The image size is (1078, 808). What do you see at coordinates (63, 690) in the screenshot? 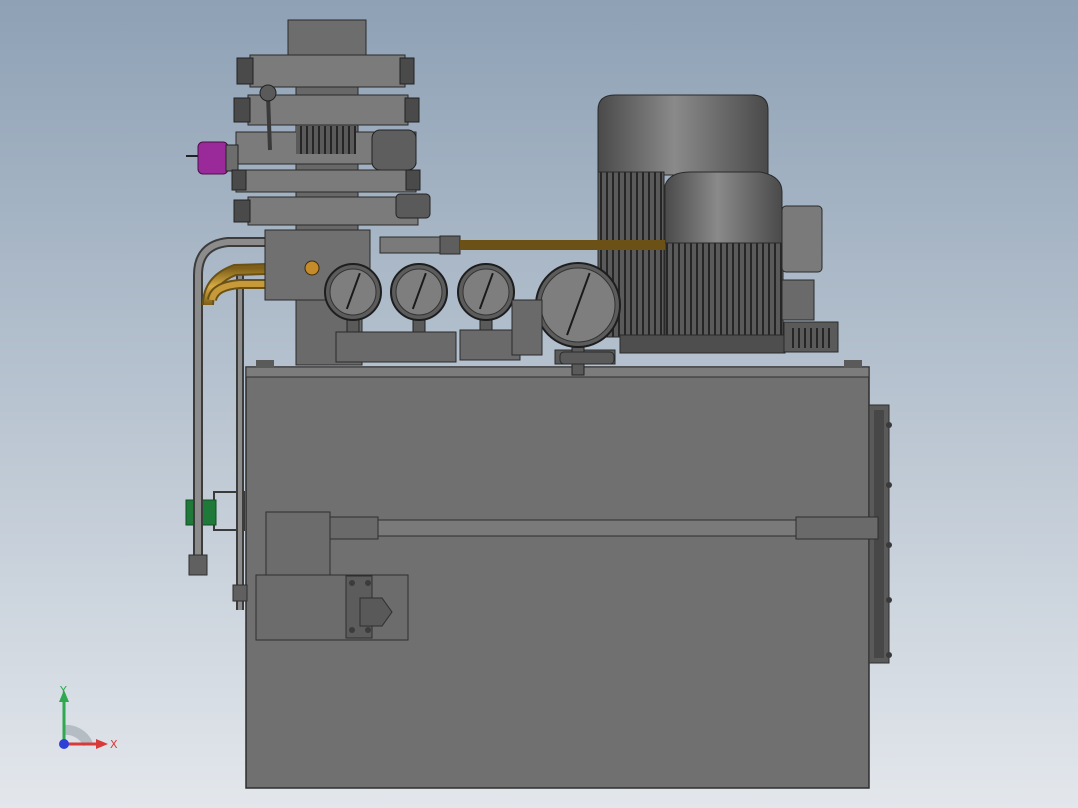
I see `y-axis-label: Y` at bounding box center [63, 690].